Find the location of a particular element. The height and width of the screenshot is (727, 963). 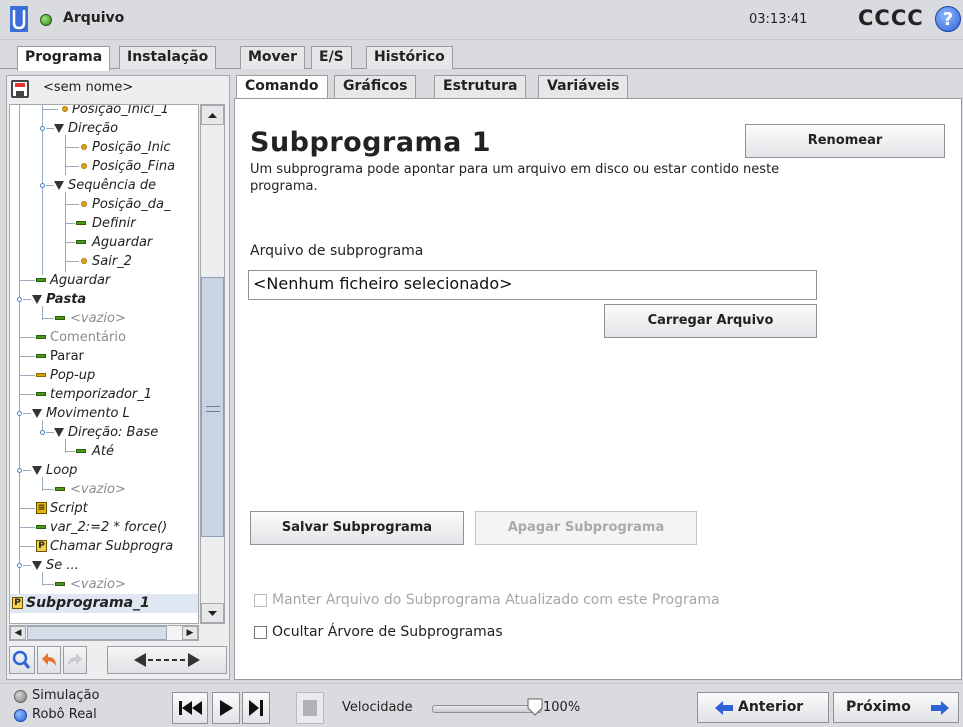

move-arrows-icon is located at coordinates (167, 660).